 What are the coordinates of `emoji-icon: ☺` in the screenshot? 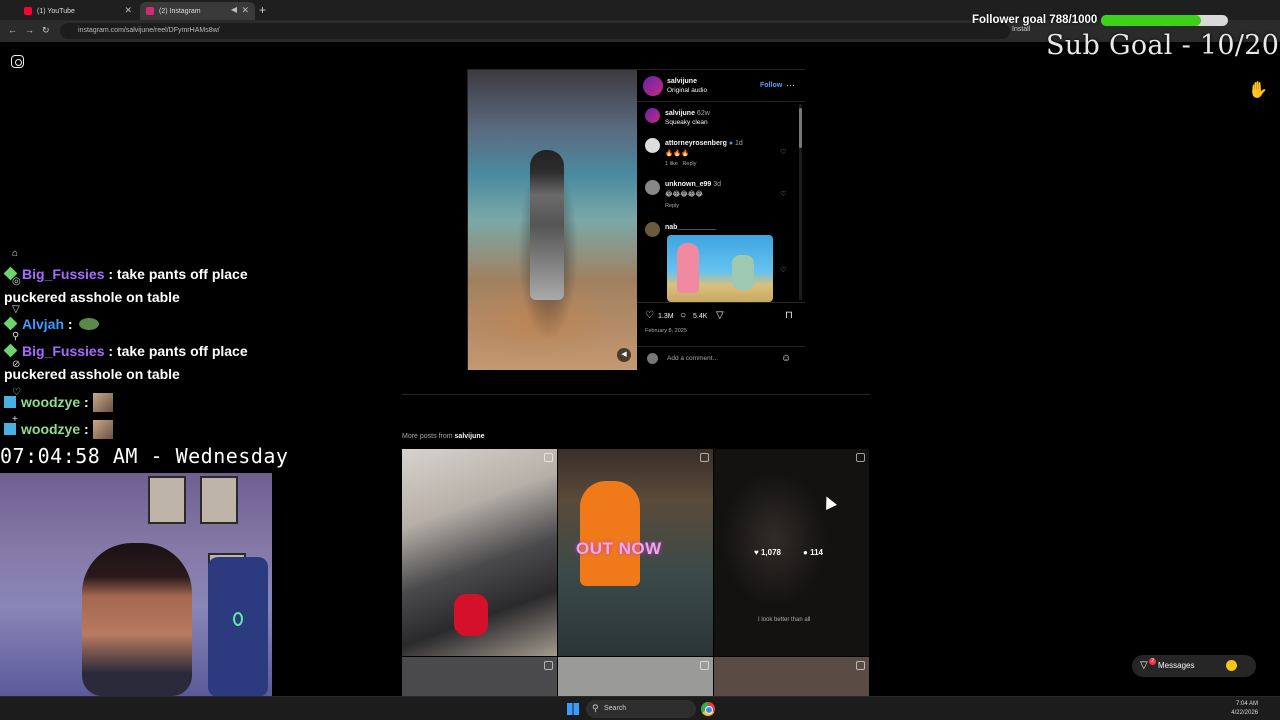 It's located at (786, 358).